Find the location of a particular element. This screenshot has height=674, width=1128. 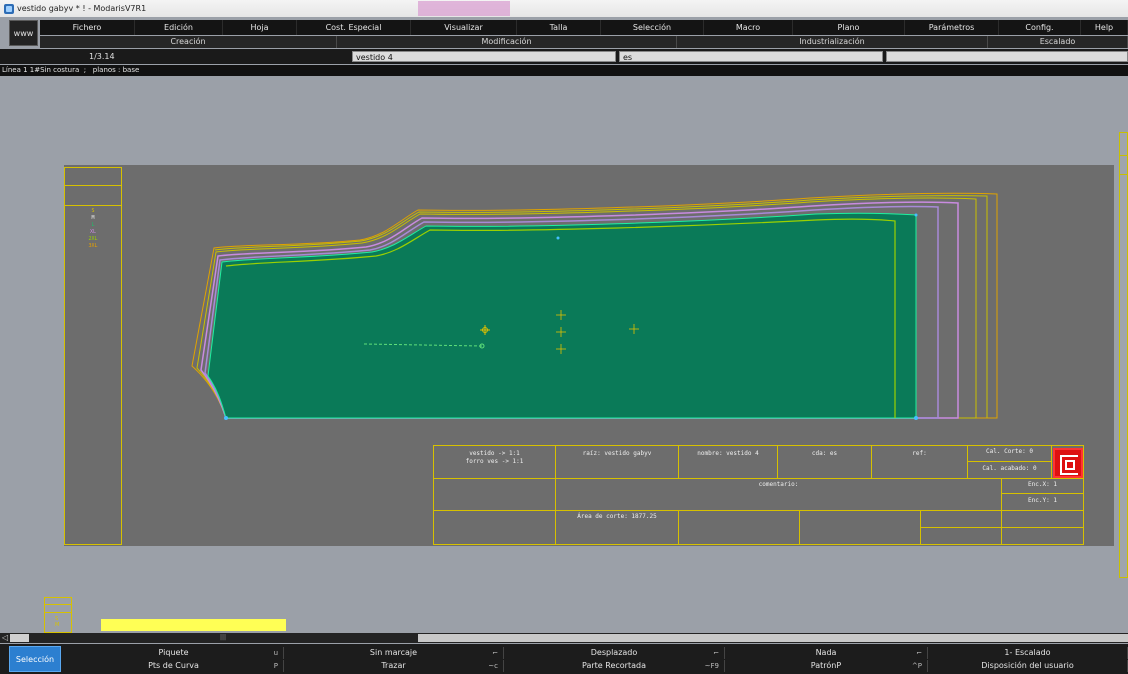

info-cda: cda: es is located at coordinates (824, 462).